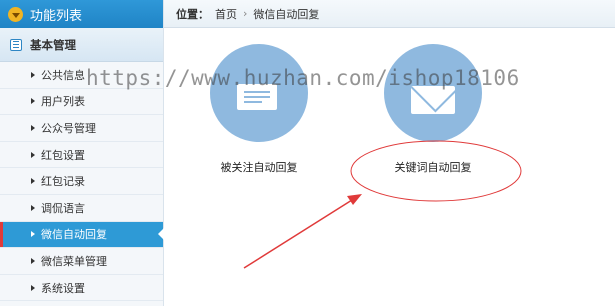  What do you see at coordinates (63, 182) in the screenshot?
I see `sidebar-item-label: 红包记录` at bounding box center [63, 182].